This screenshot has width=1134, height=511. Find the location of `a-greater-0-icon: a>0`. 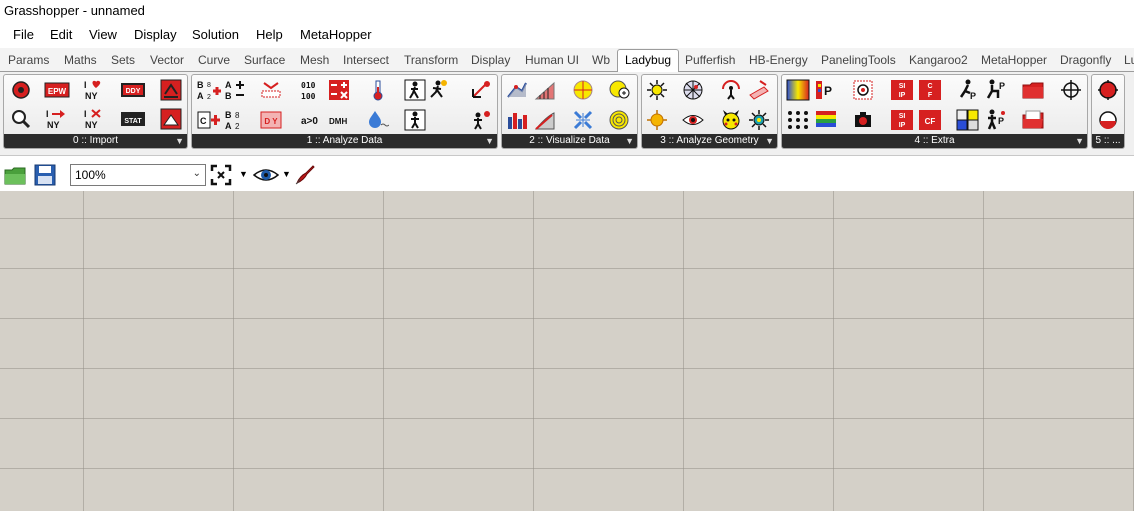

a-greater-0-icon: a>0 is located at coordinates (313, 120).